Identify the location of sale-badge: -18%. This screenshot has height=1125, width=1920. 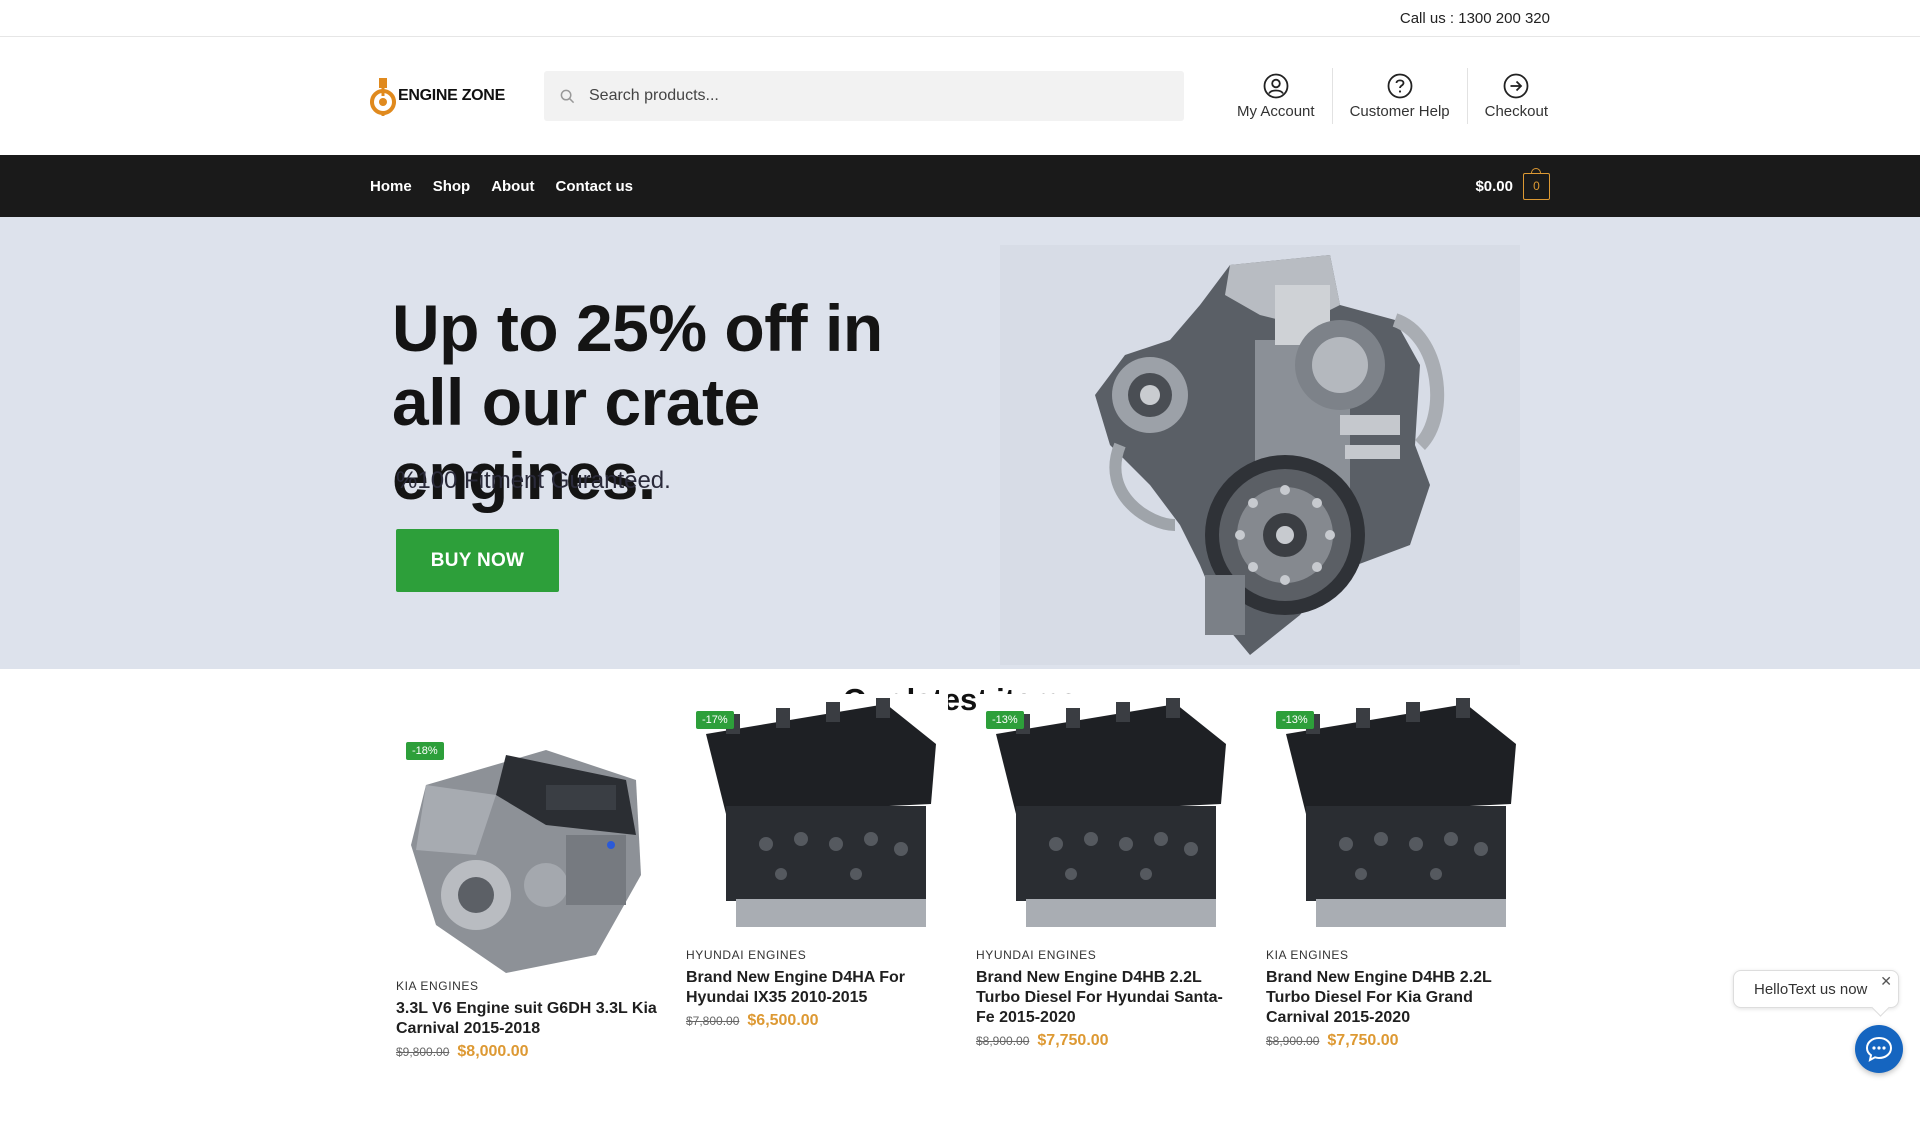
(425, 751).